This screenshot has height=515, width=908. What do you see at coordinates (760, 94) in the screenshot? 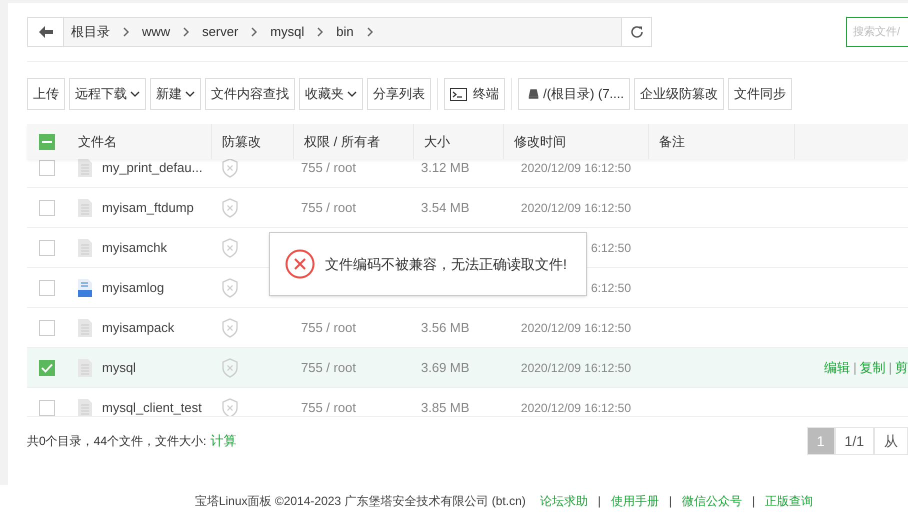
I see `toolbar-button: 文件同步` at bounding box center [760, 94].